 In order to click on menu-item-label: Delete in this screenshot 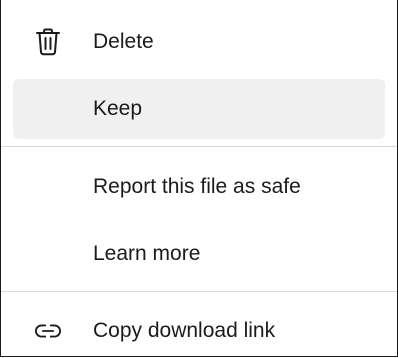, I will do `click(123, 41)`.